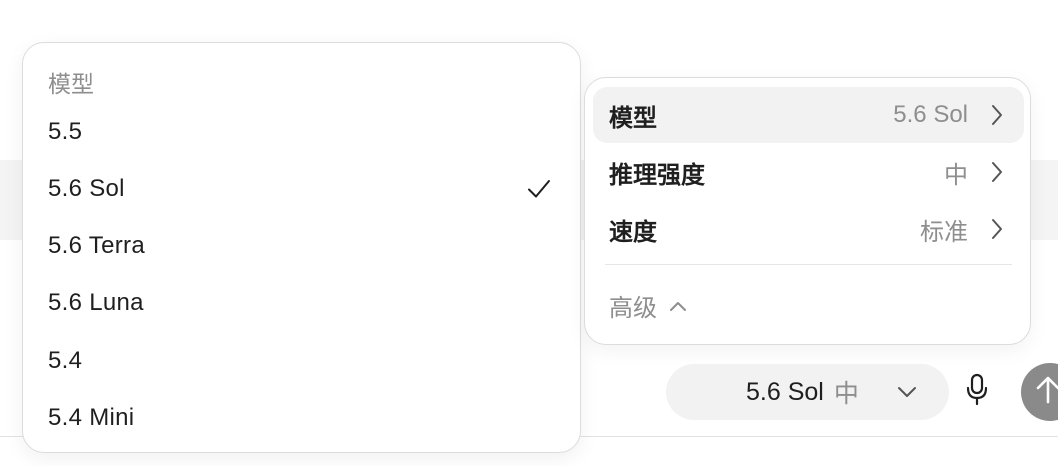  What do you see at coordinates (91, 417) in the screenshot?
I see `model-option-label: 5.4 Mini` at bounding box center [91, 417].